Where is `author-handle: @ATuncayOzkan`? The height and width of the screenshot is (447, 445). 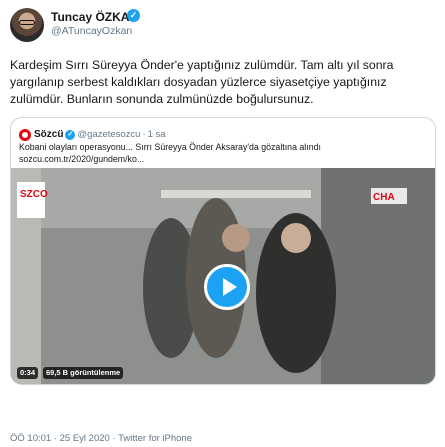
author-handle: @ATuncayOzkan is located at coordinates (91, 31).